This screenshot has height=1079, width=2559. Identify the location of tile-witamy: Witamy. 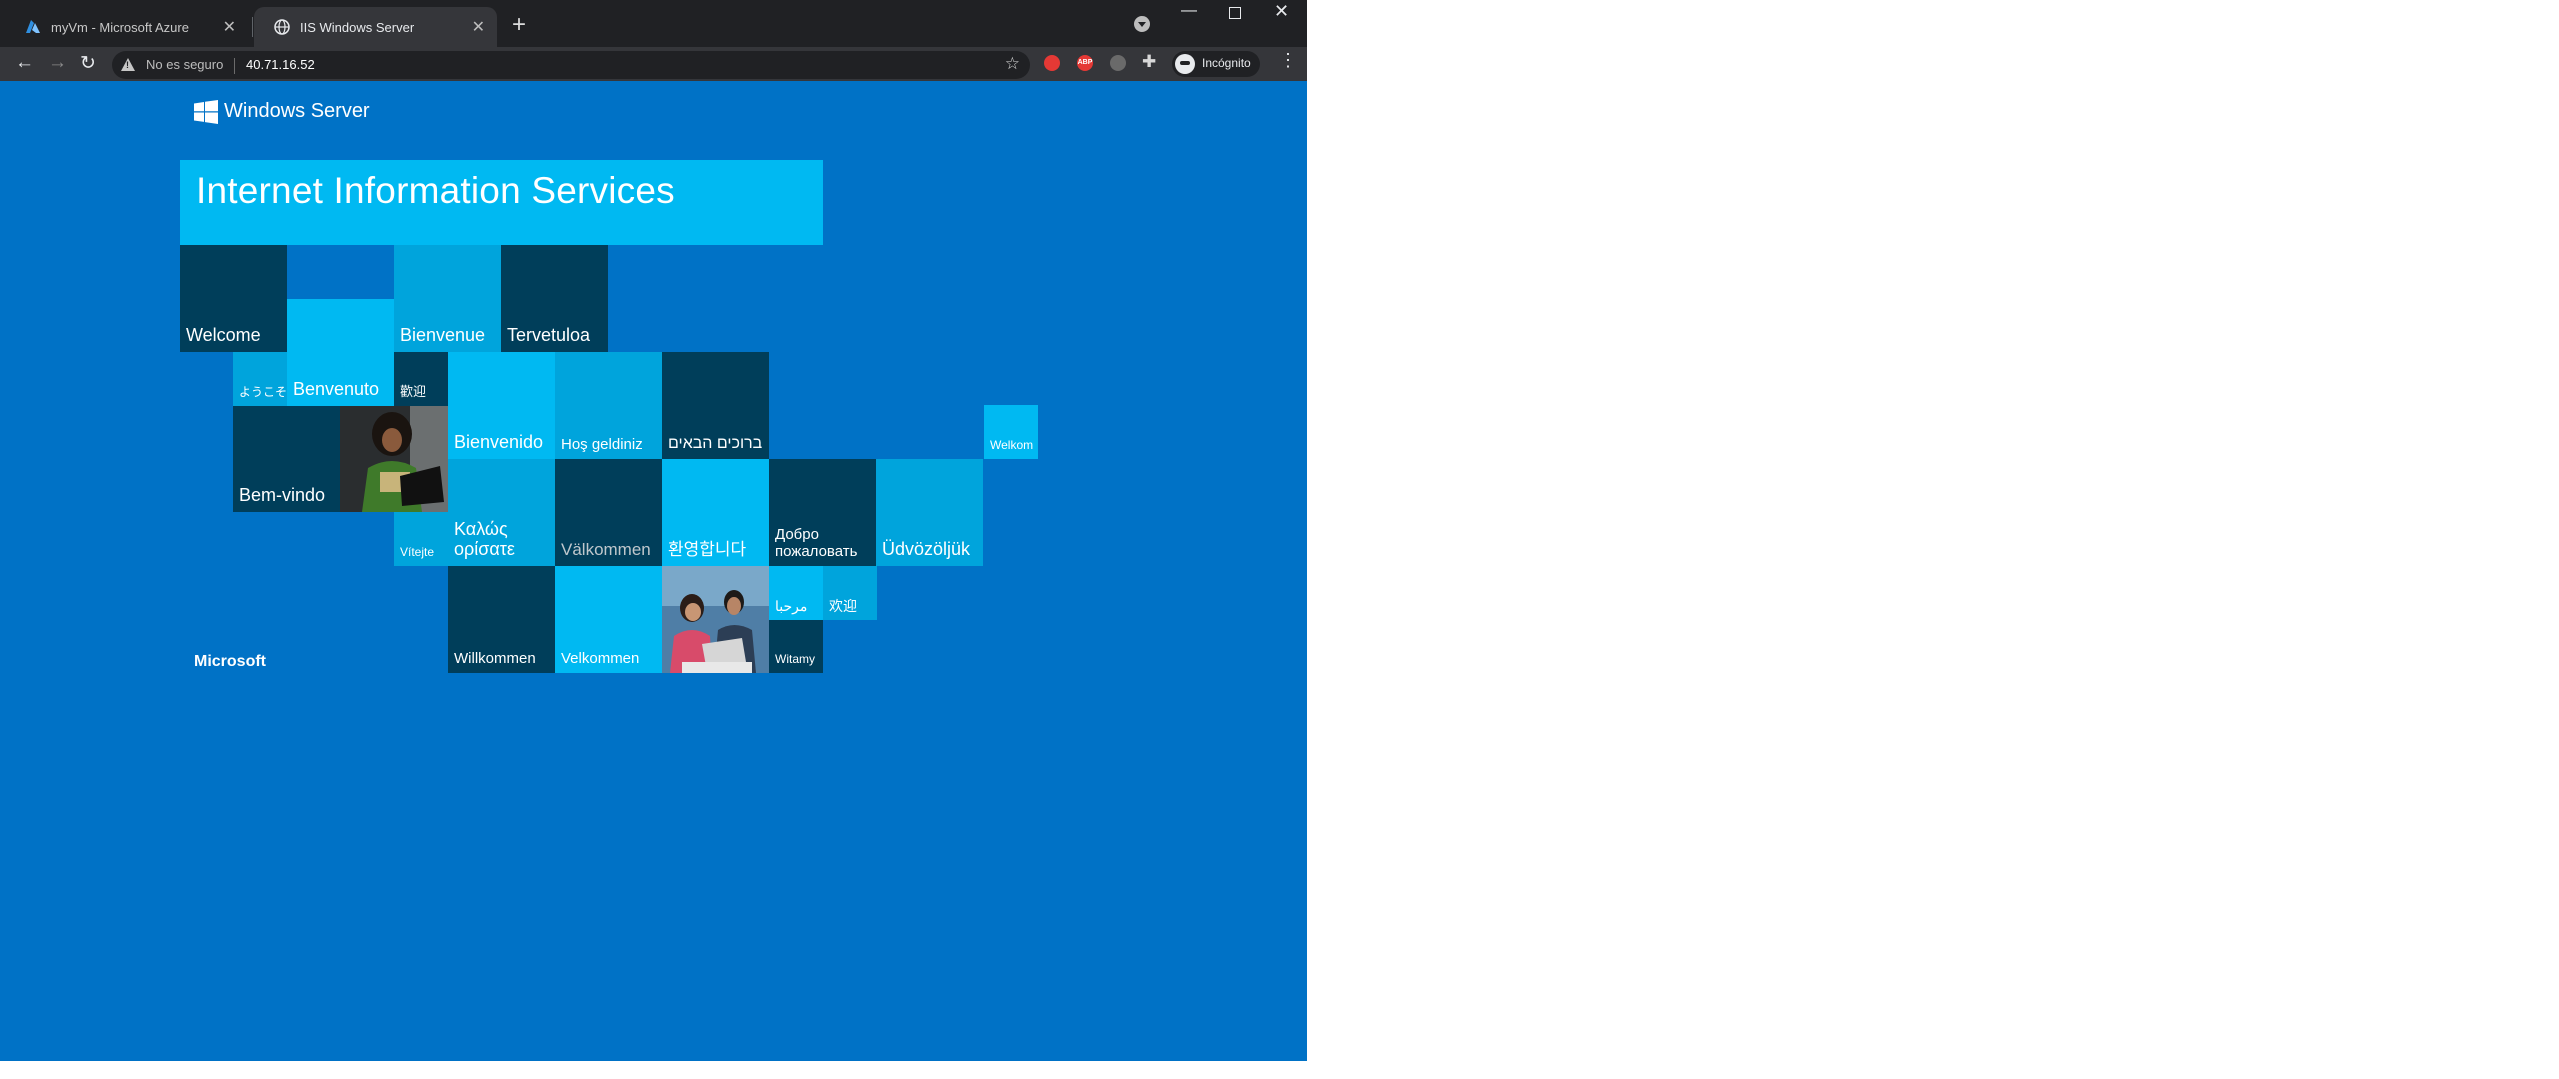
(796, 646).